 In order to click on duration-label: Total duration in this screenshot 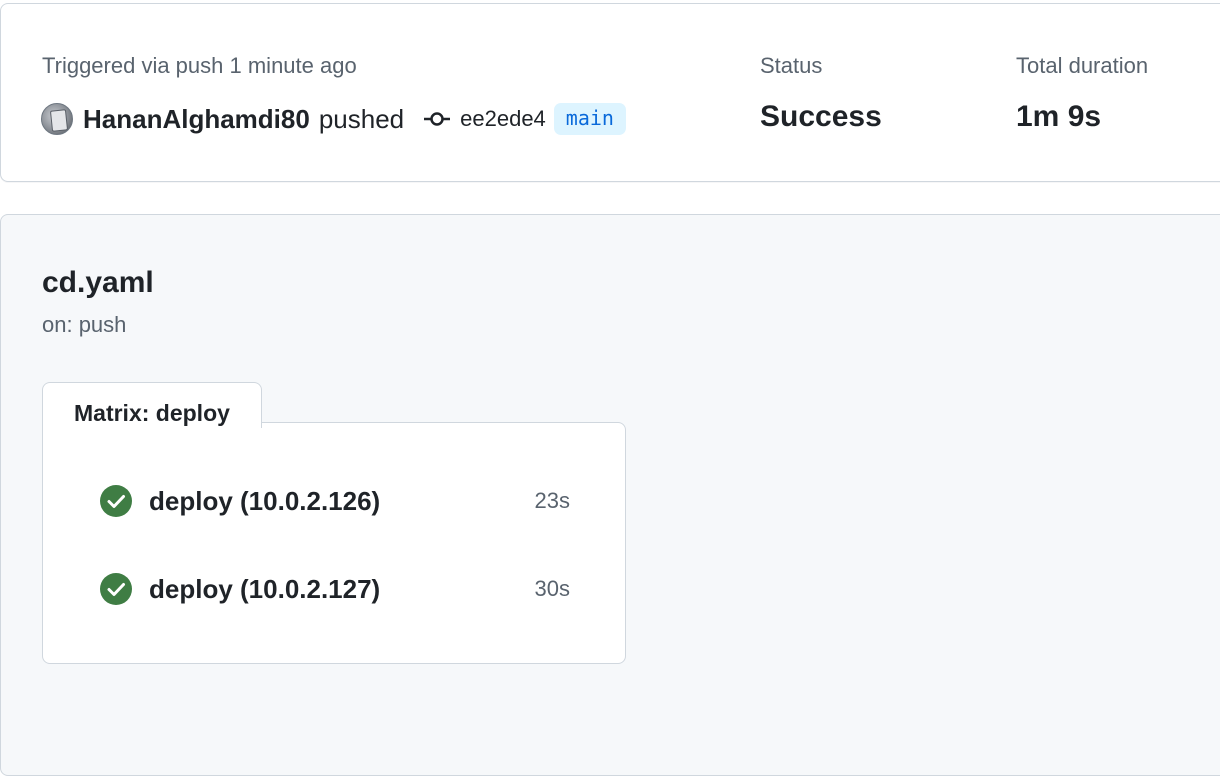, I will do `click(1082, 65)`.